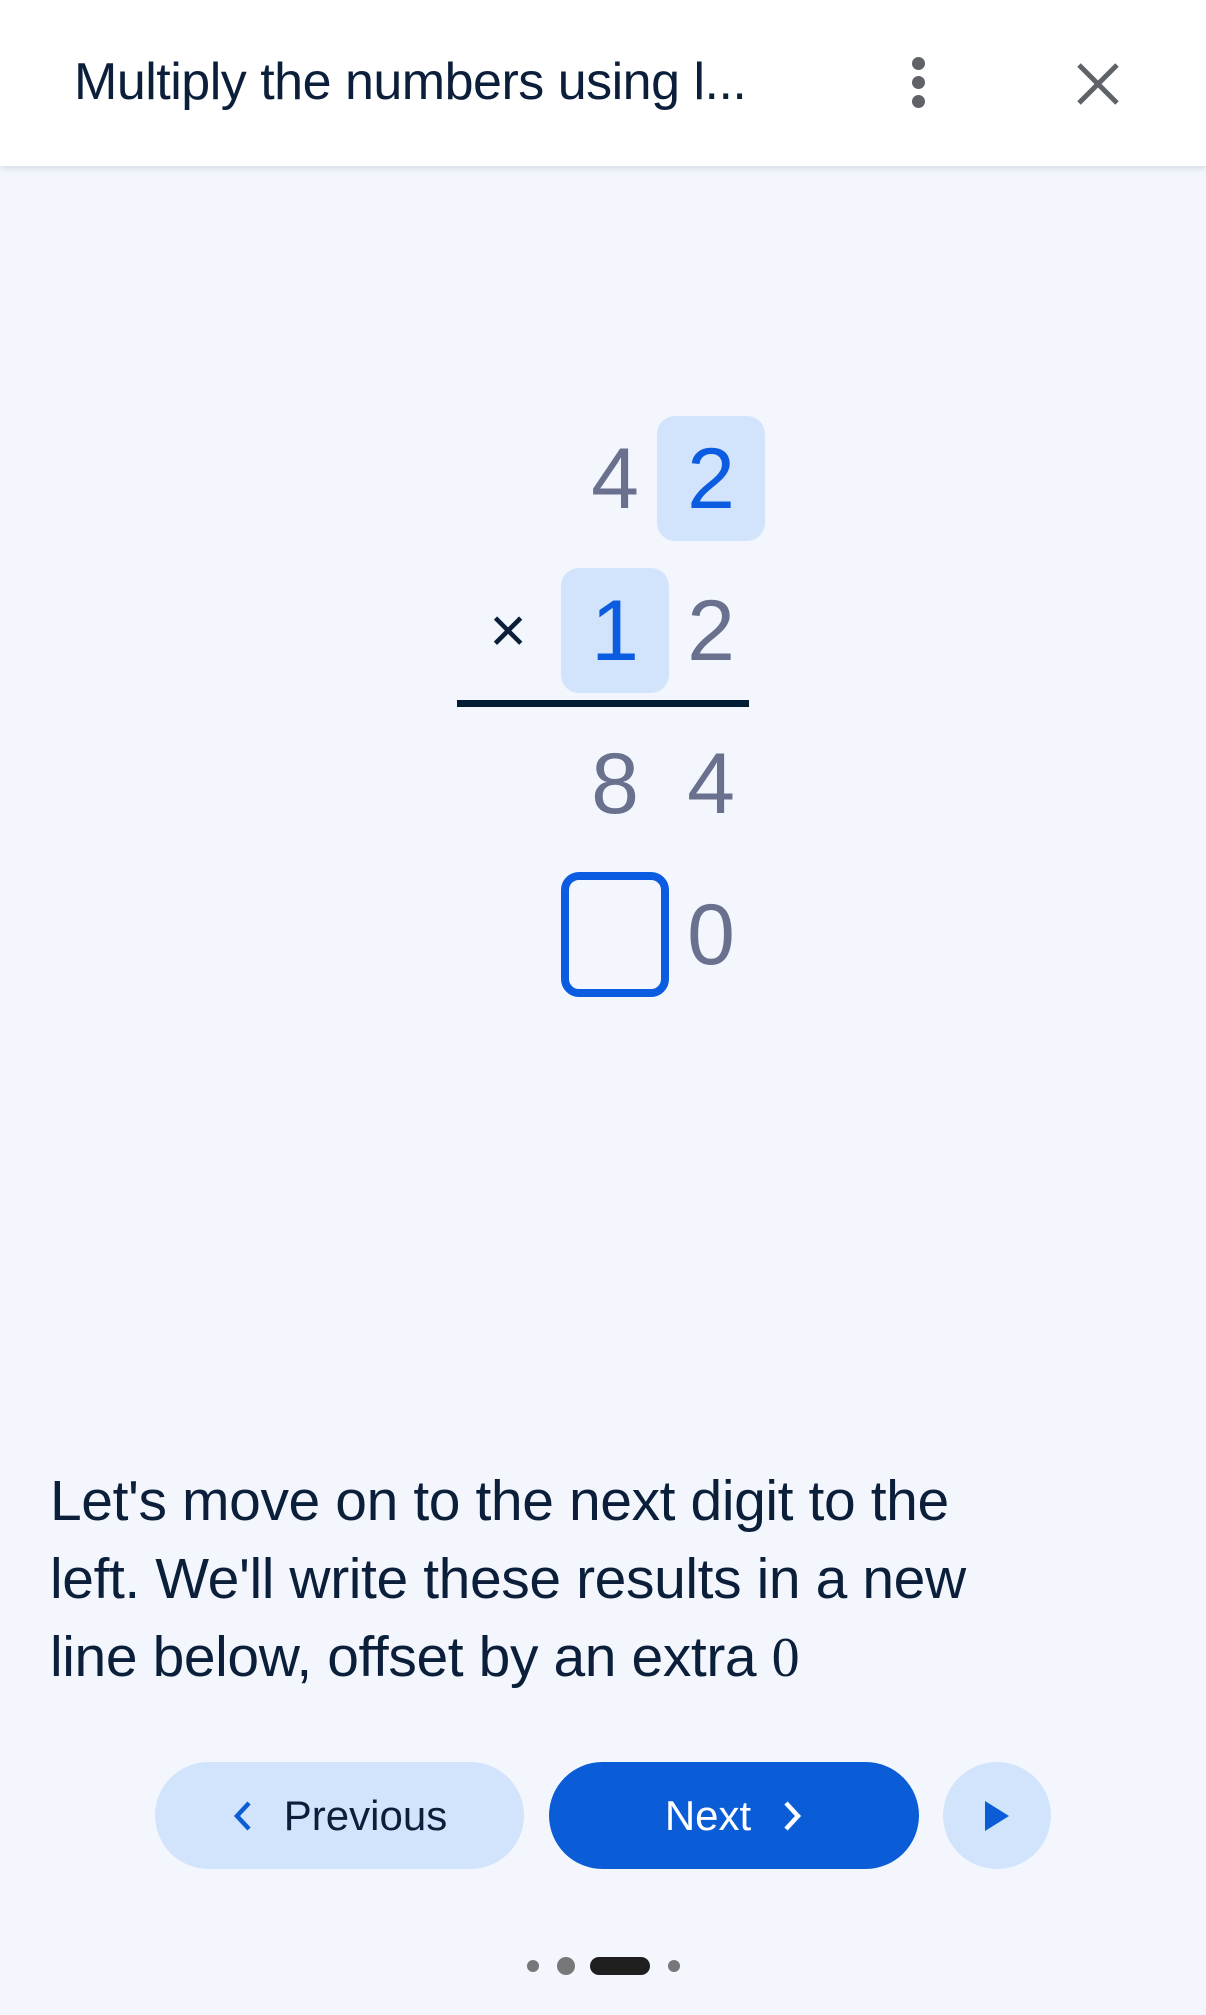 The width and height of the screenshot is (1206, 2015). I want to click on instruction-line-text: line below, offset by an extra, so click(411, 1657).